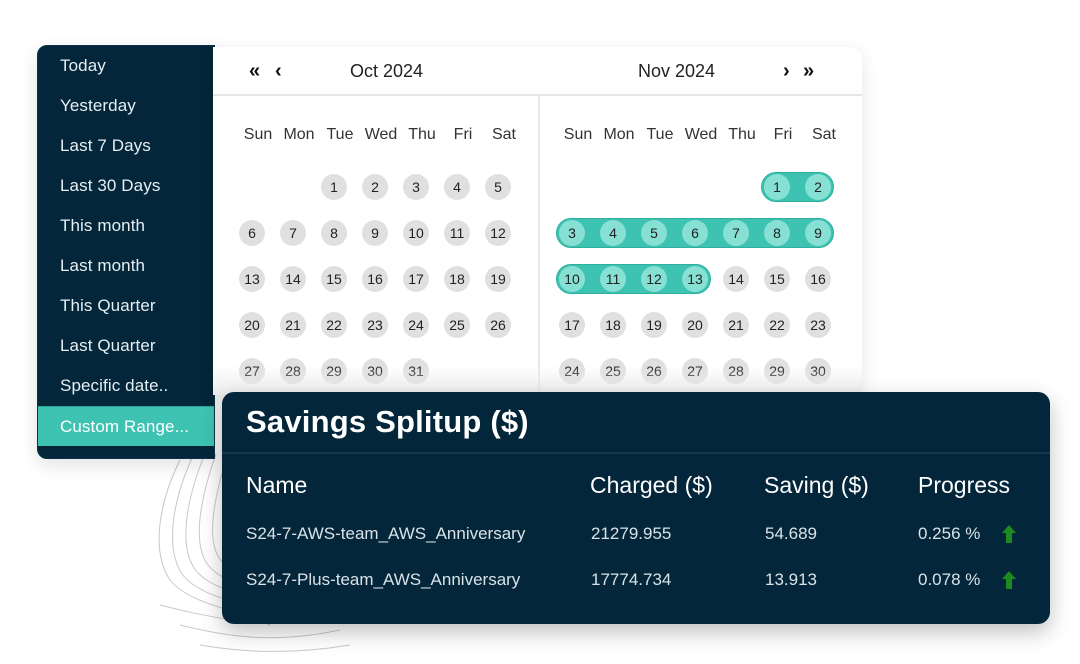 This screenshot has height=664, width=1080. I want to click on day-cell: 13, so click(252, 279).